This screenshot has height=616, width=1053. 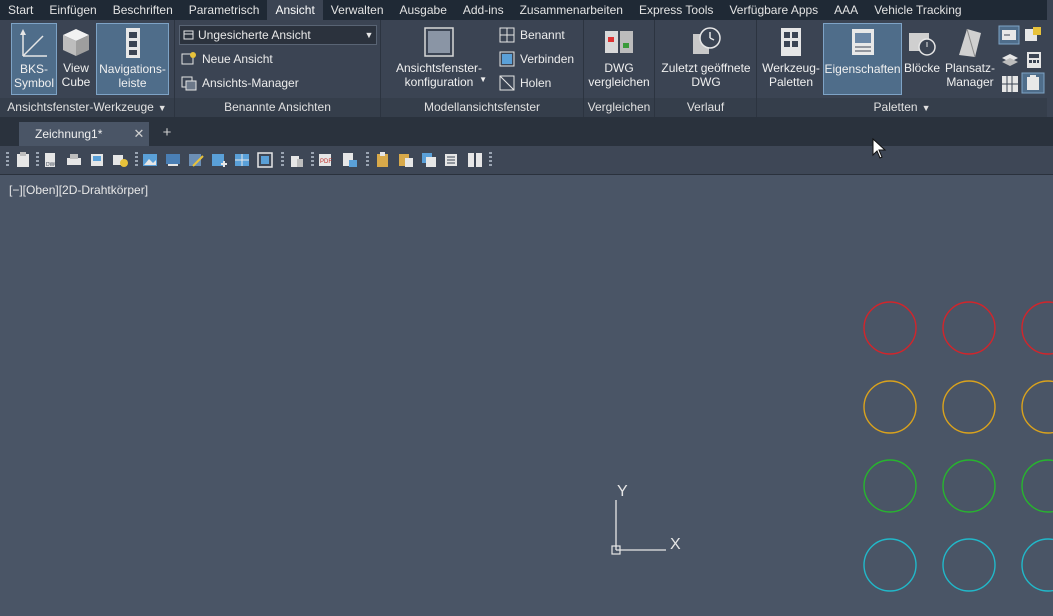 I want to click on new-document-button: +, so click(x=167, y=133).